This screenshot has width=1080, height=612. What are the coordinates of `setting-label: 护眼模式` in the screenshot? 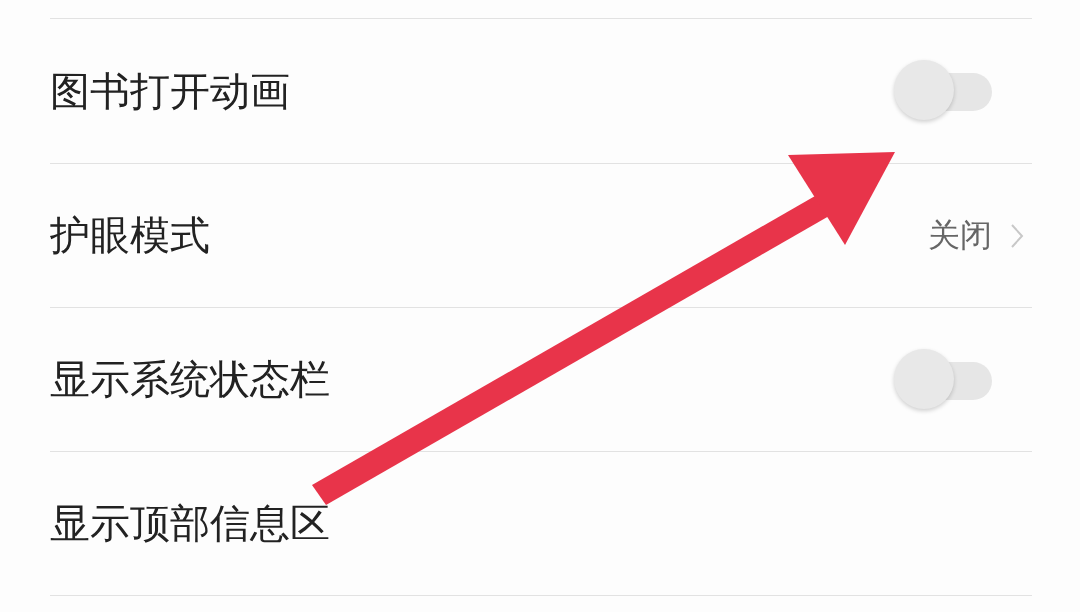 It's located at (130, 235).